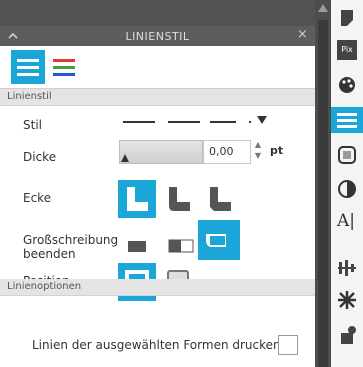 This screenshot has width=363, height=367. I want to click on cap-square-icon, so click(181, 246).